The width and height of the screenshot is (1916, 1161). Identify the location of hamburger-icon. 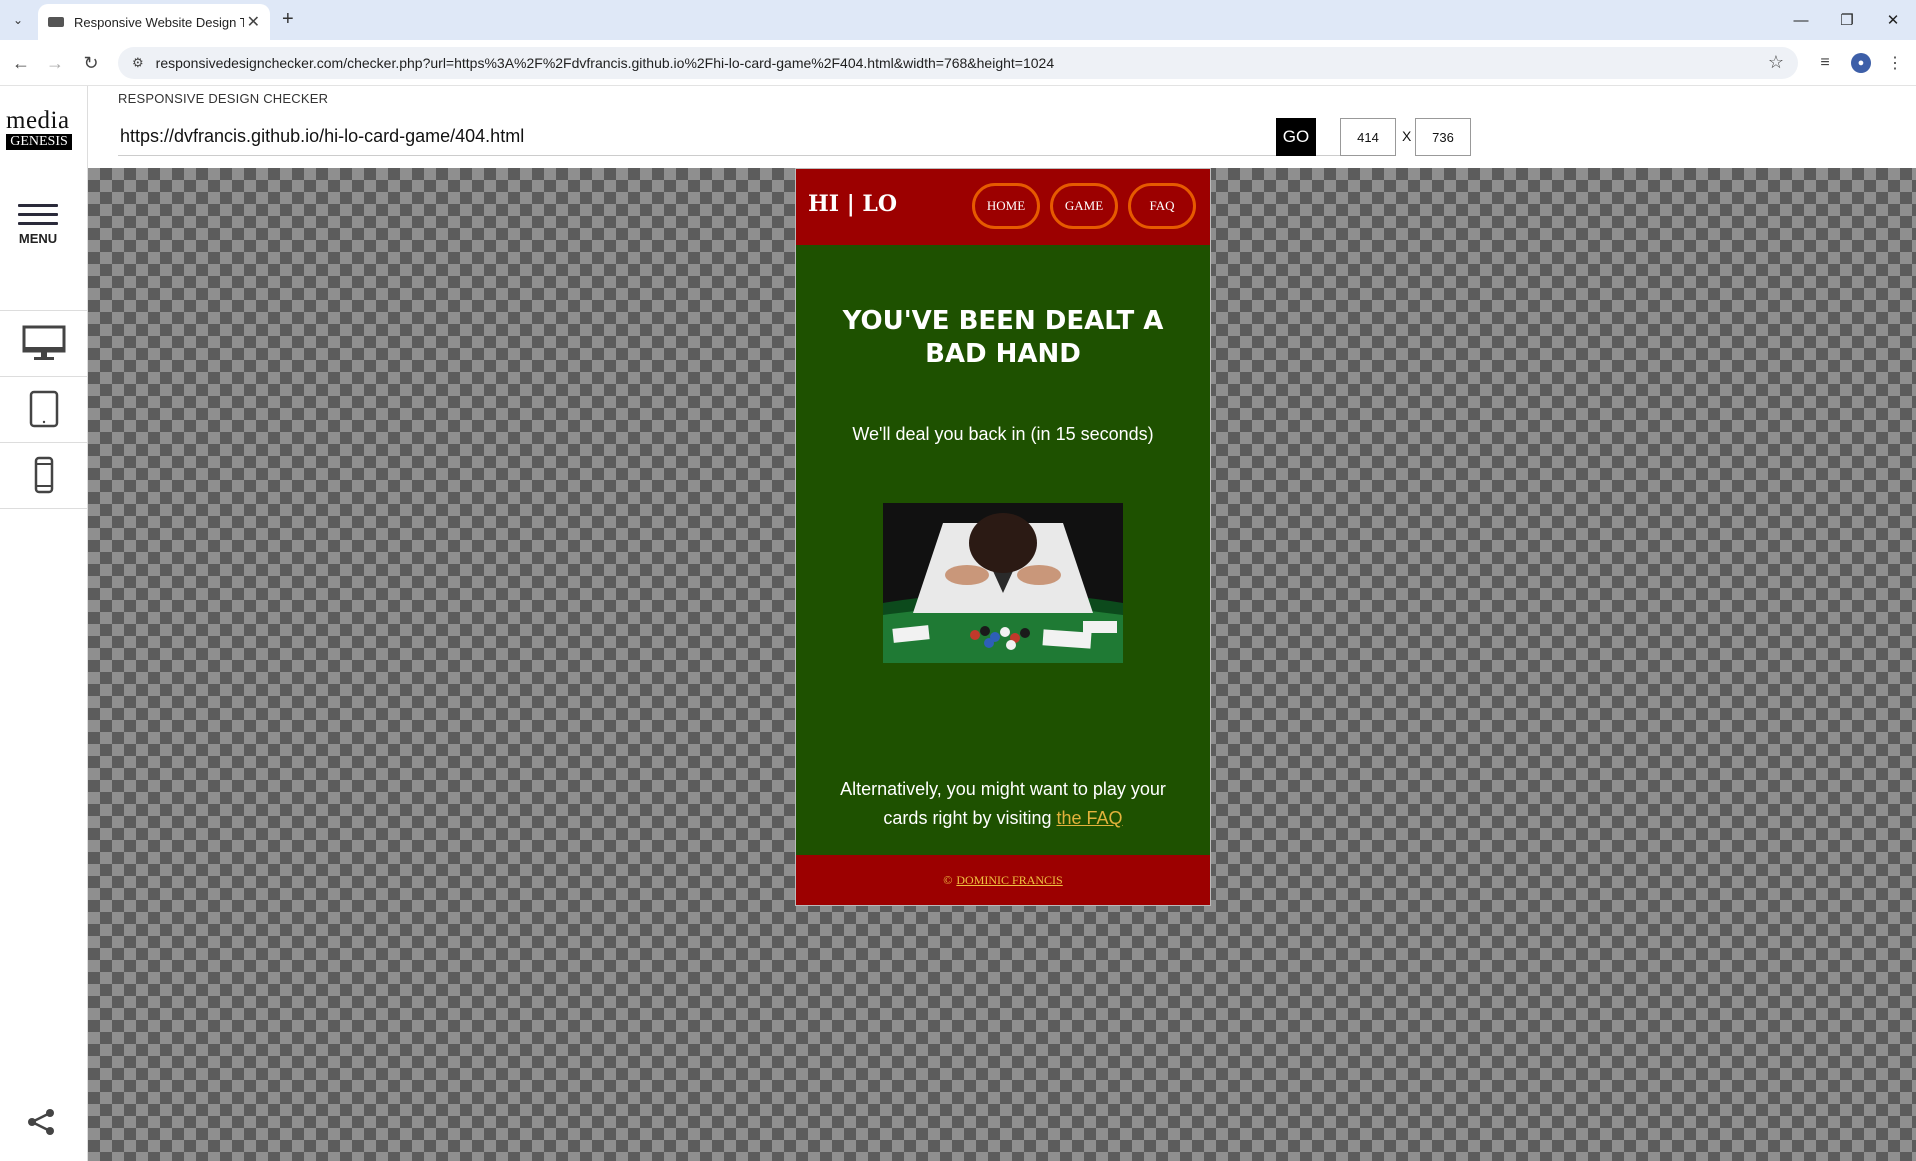
(38, 214).